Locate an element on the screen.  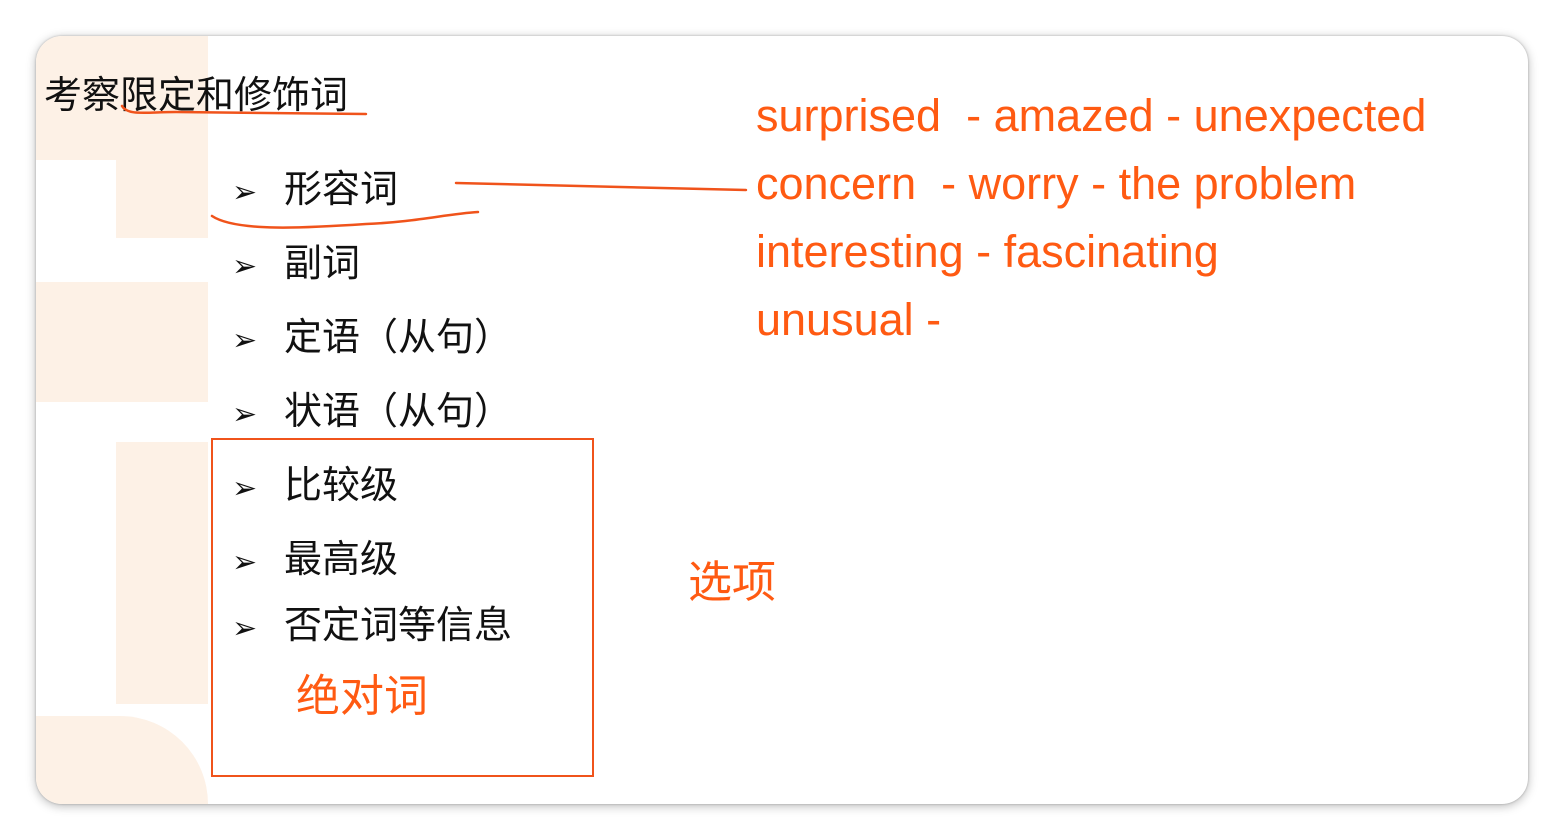
title-underline is located at coordinates (244, 110).